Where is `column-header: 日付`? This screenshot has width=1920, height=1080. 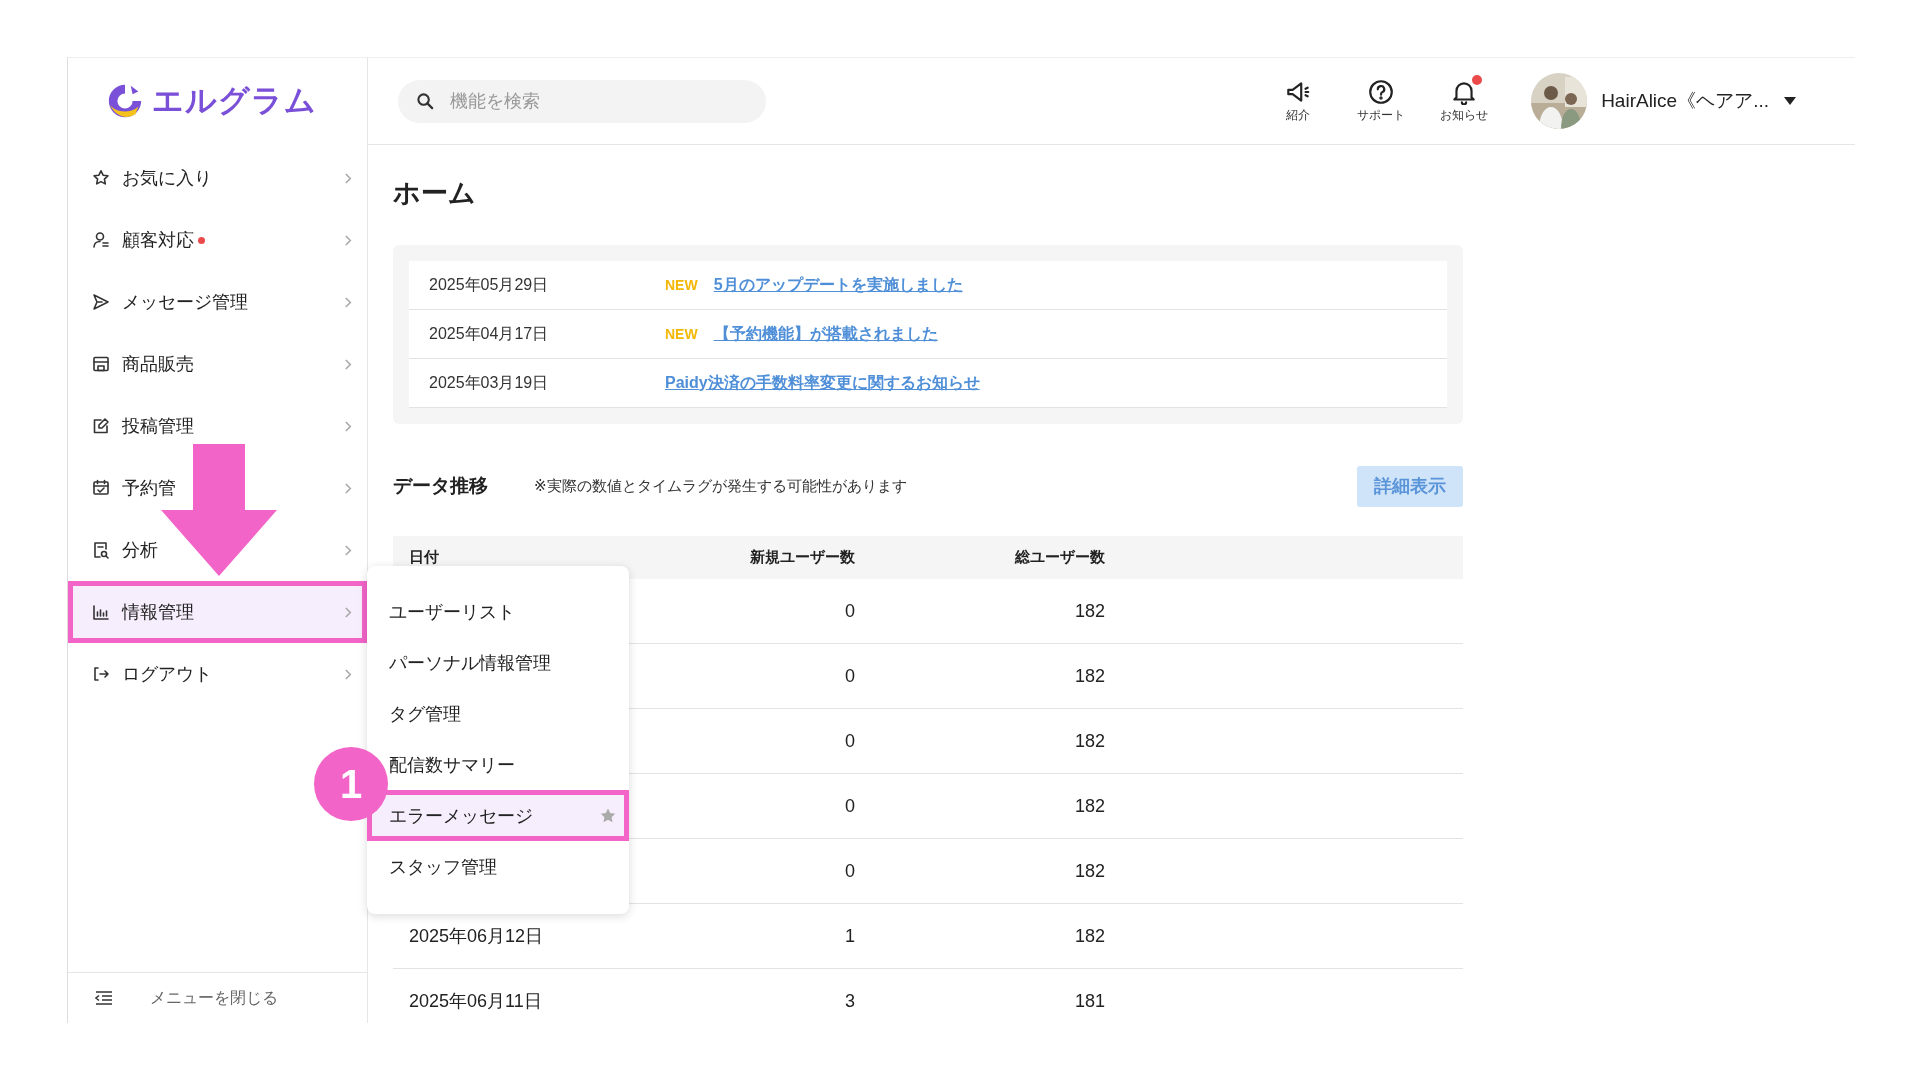
column-header: 日付 is located at coordinates (424, 557).